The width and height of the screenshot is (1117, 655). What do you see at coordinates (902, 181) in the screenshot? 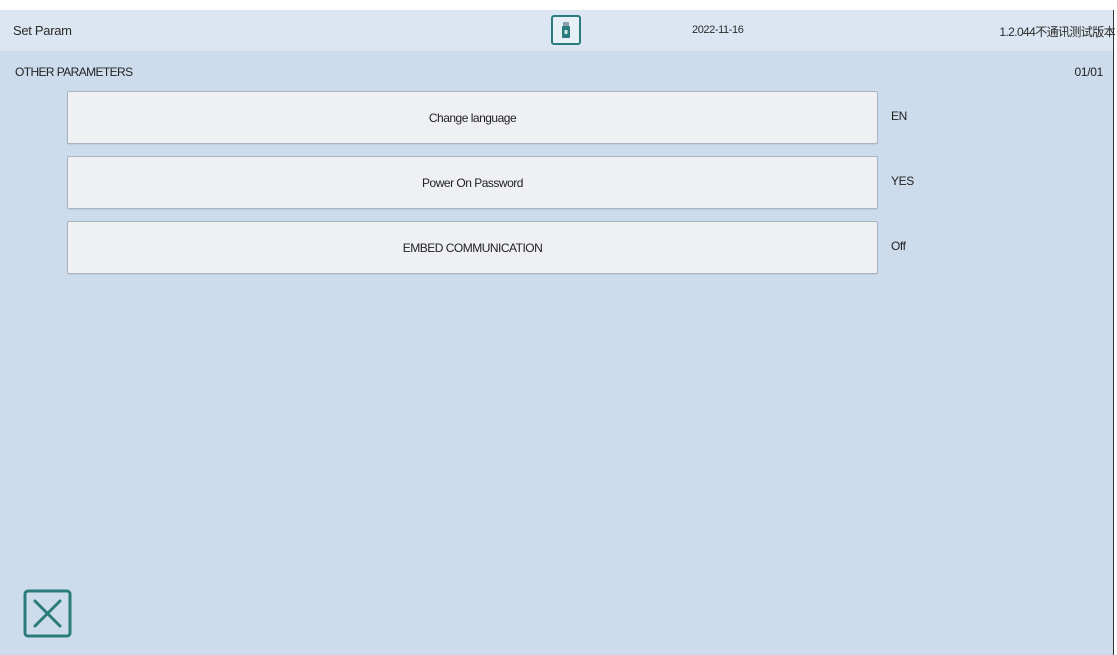
I see `power-on-password-value: YES` at bounding box center [902, 181].